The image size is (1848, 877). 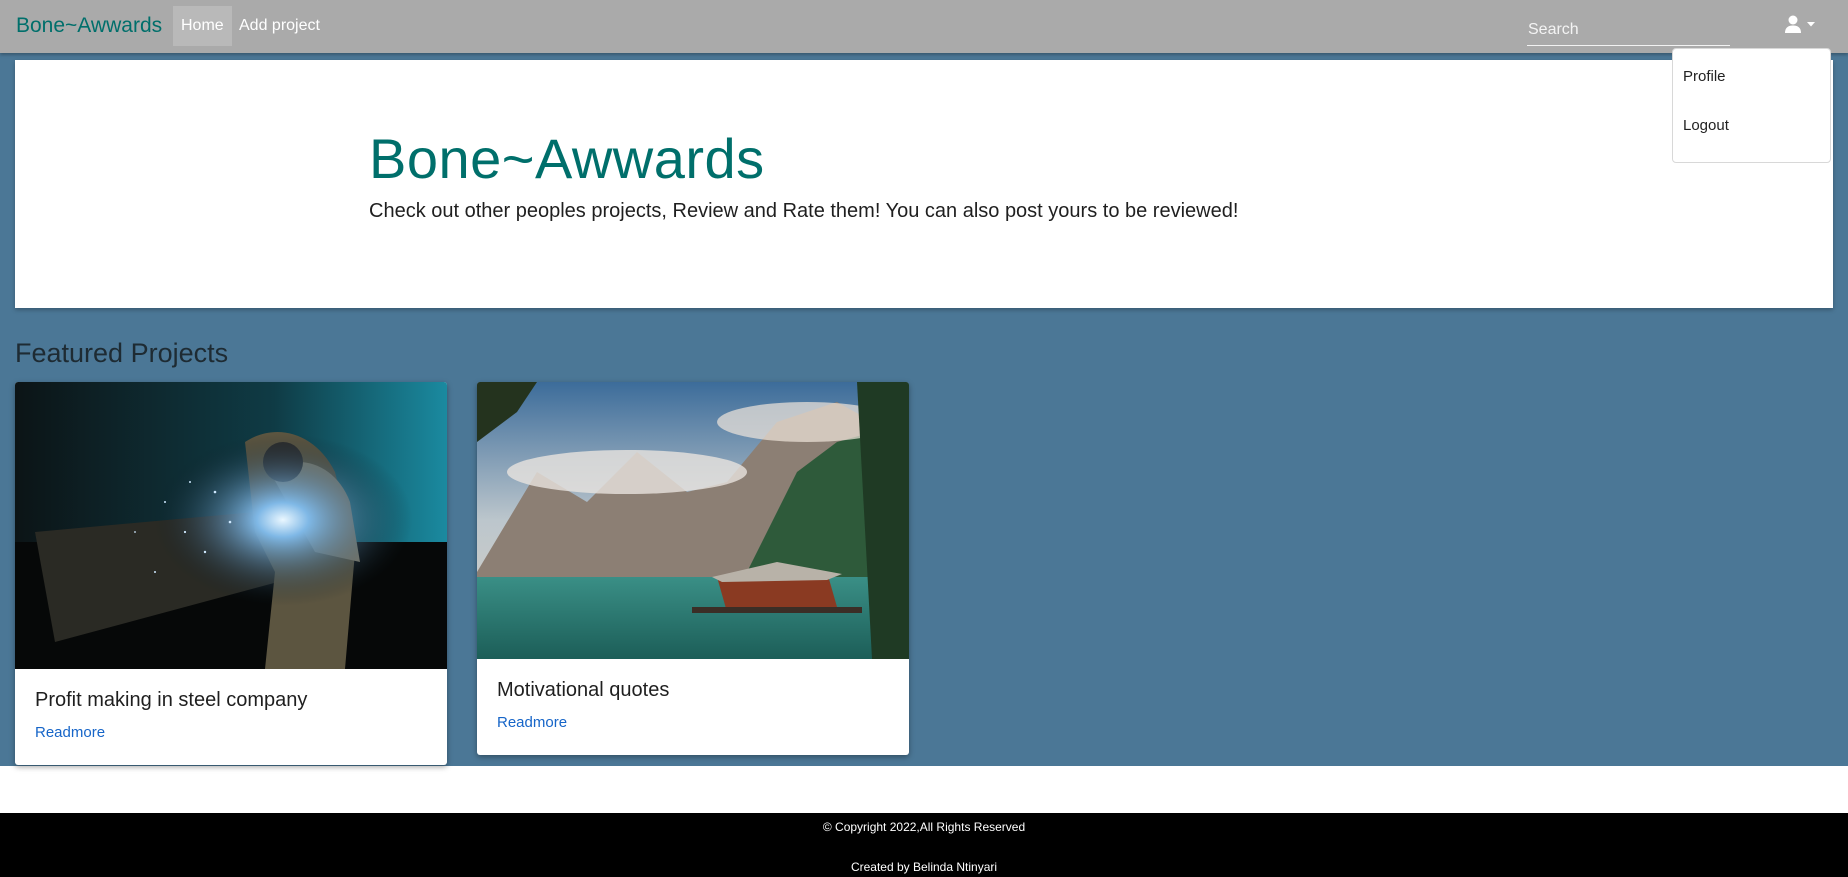 I want to click on project-title: Motivational quotes, so click(x=583, y=690).